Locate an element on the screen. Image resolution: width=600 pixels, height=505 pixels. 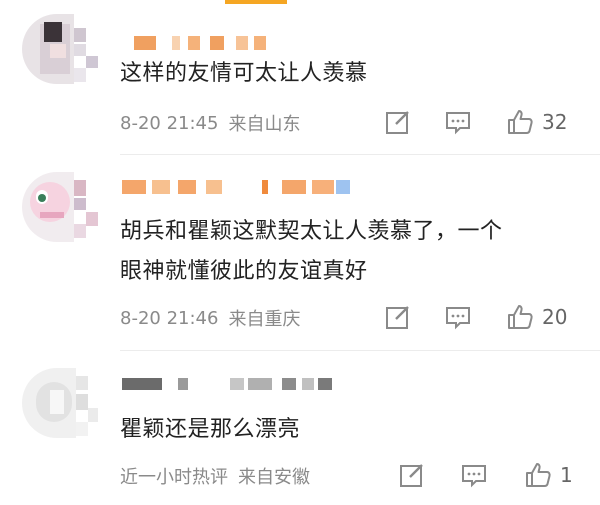
comment-actions: 32 is located at coordinates (480, 123).